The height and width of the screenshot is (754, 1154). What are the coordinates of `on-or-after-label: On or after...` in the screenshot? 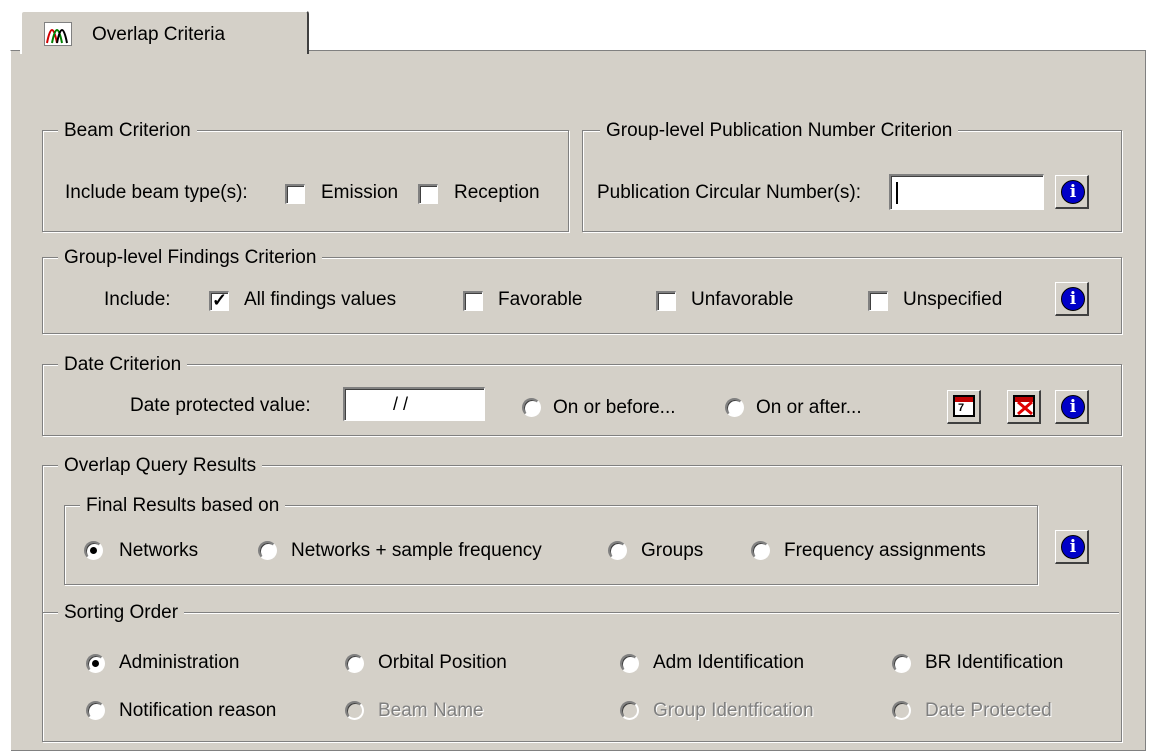 It's located at (809, 408).